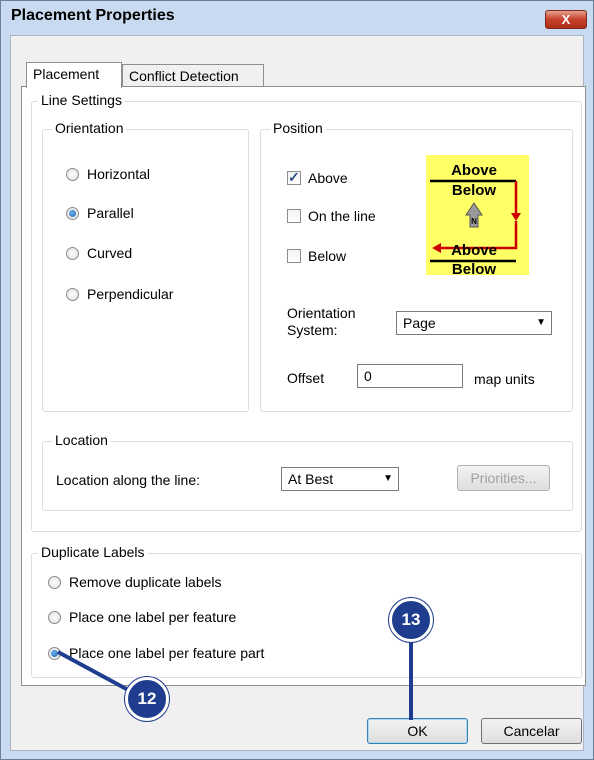 This screenshot has height=760, width=594. Describe the element at coordinates (147, 699) in the screenshot. I see `callout-12-badge: 12` at that location.